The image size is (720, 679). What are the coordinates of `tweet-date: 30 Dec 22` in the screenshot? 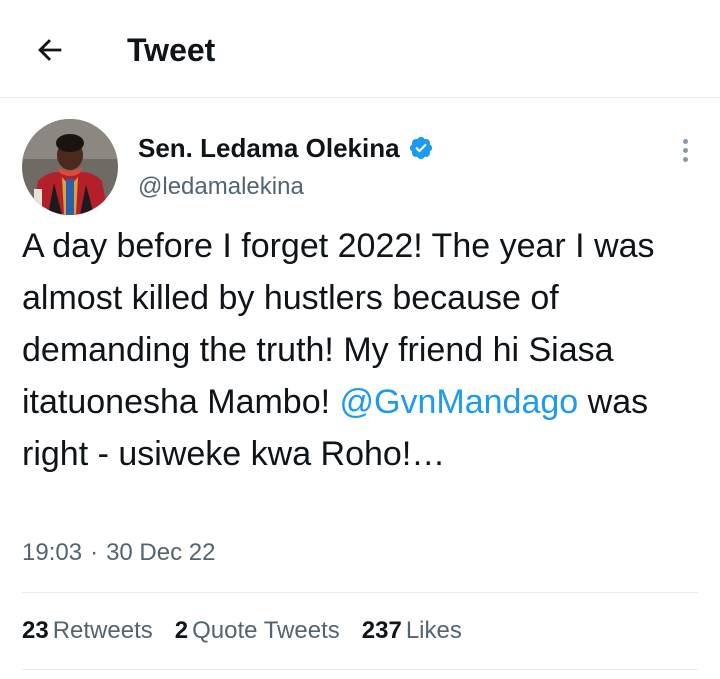 It's located at (160, 553).